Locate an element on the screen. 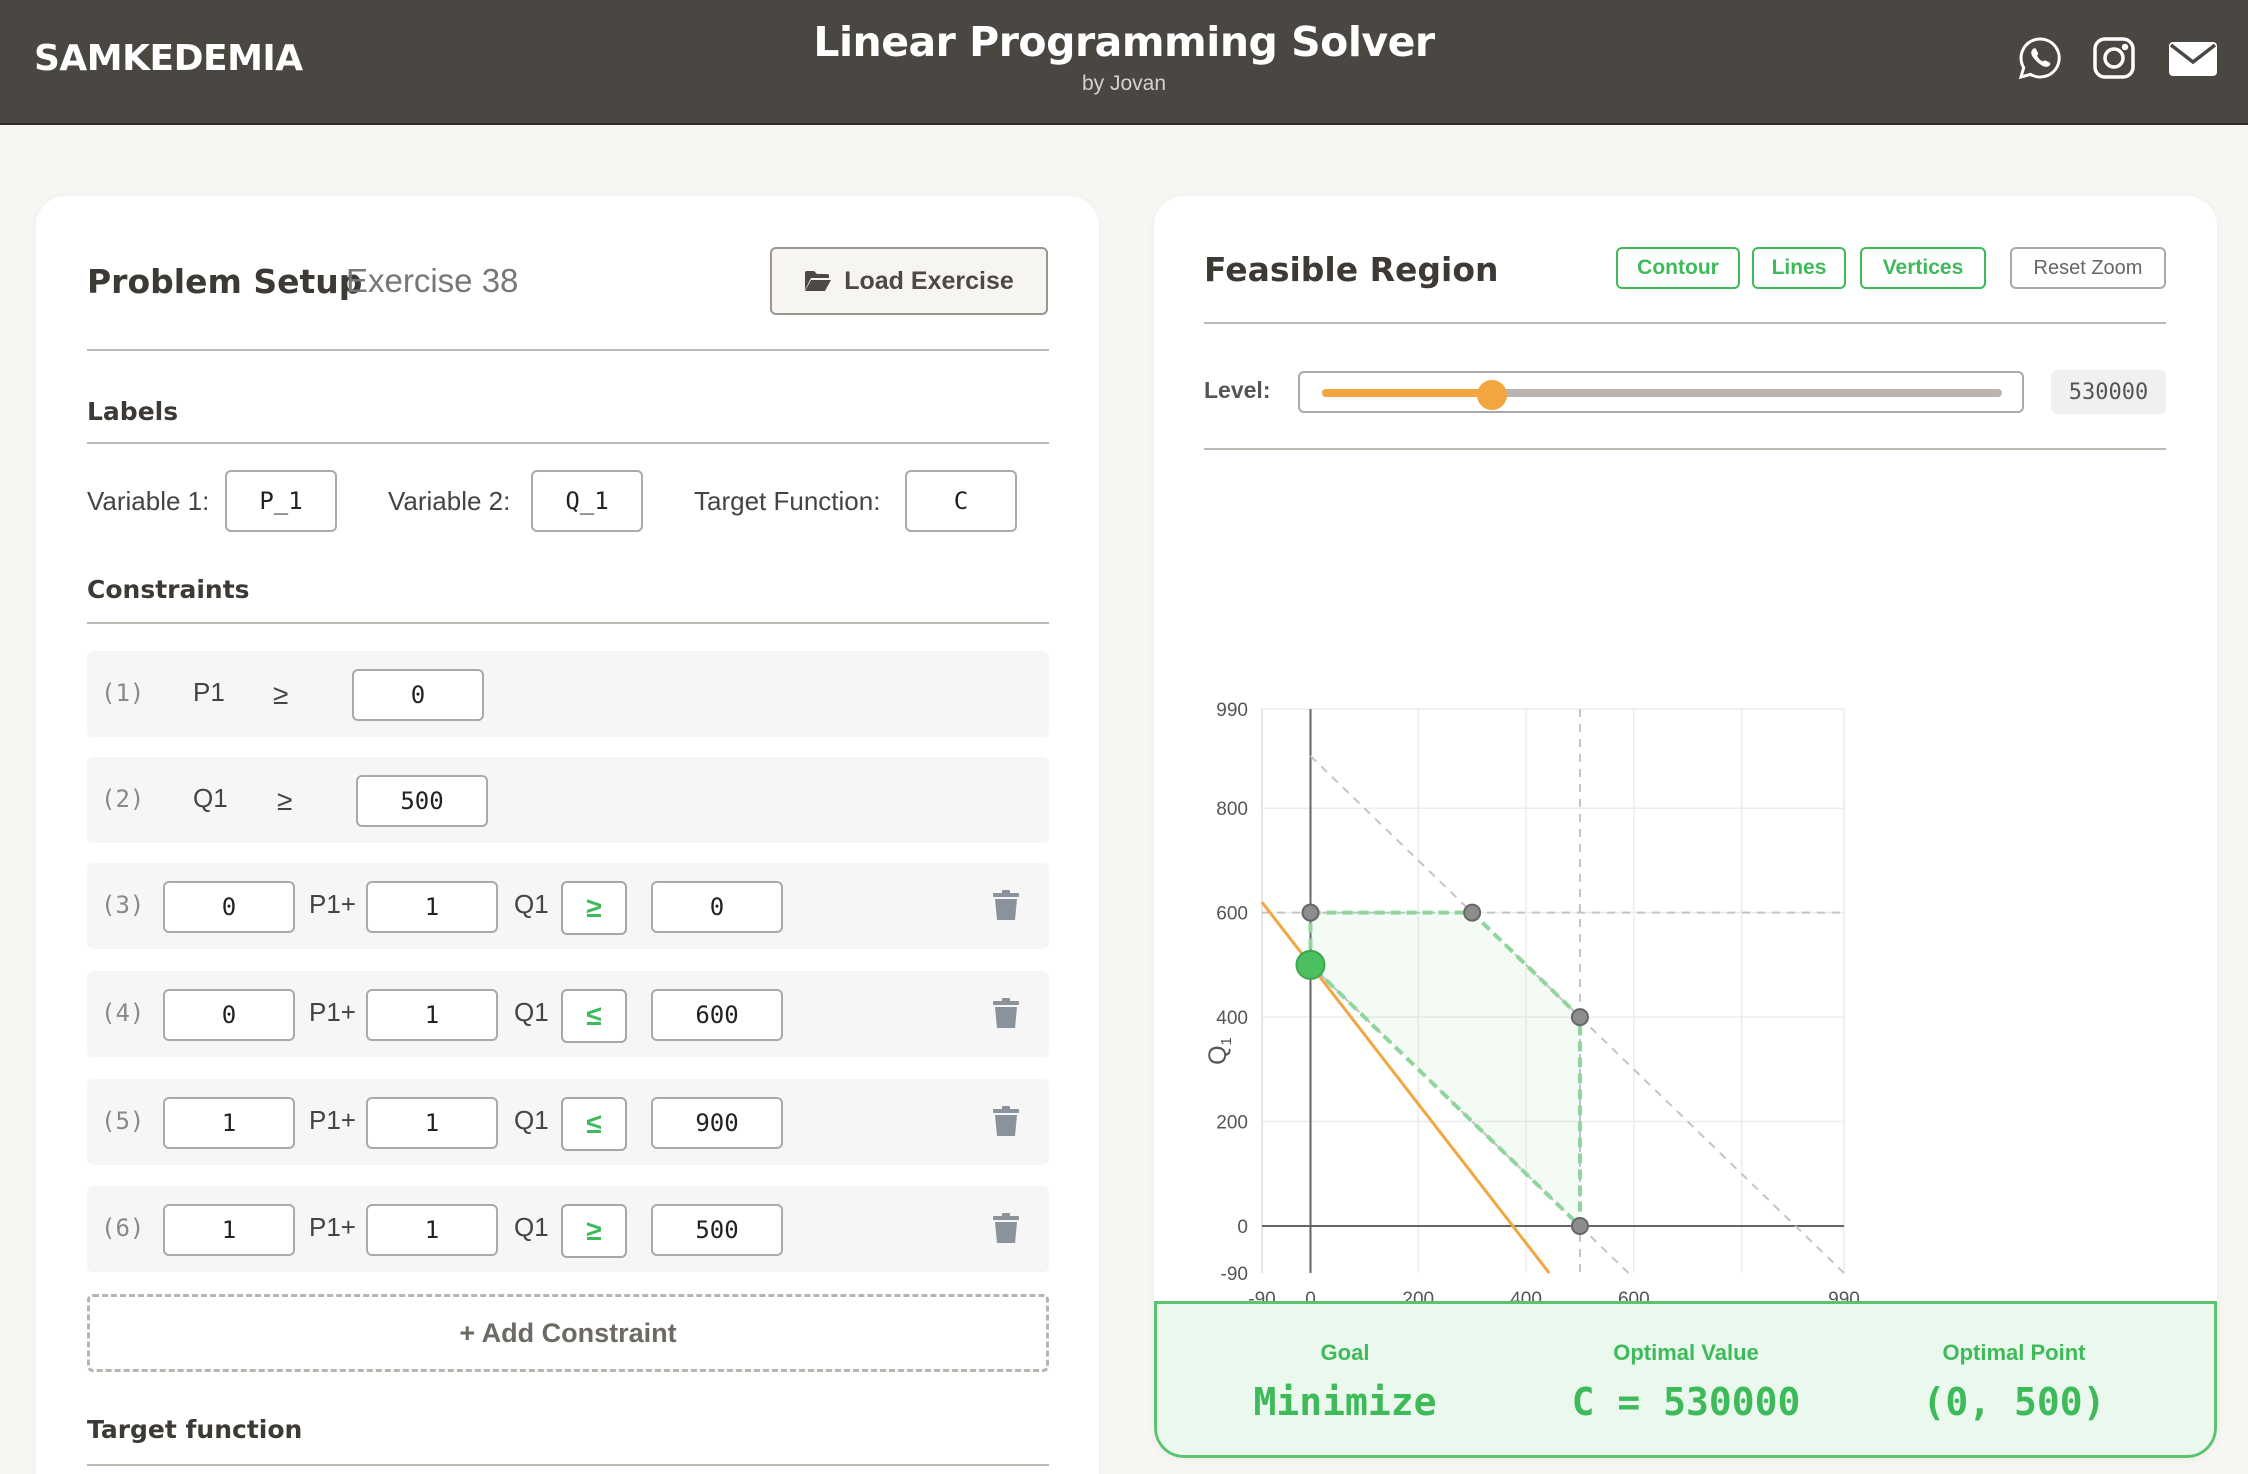 The width and height of the screenshot is (2248, 1474). optimal-value: C = 530000 is located at coordinates (1686, 1402).